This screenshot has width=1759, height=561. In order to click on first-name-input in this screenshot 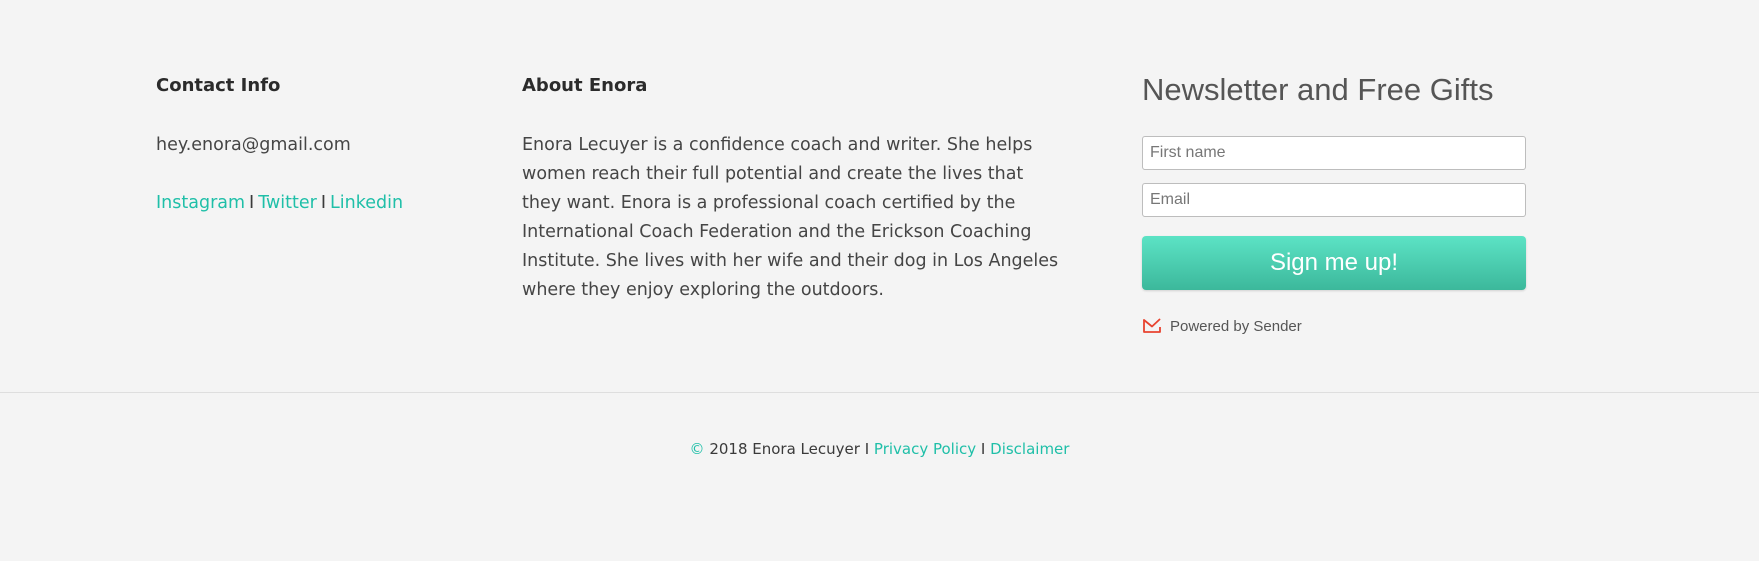, I will do `click(1334, 153)`.